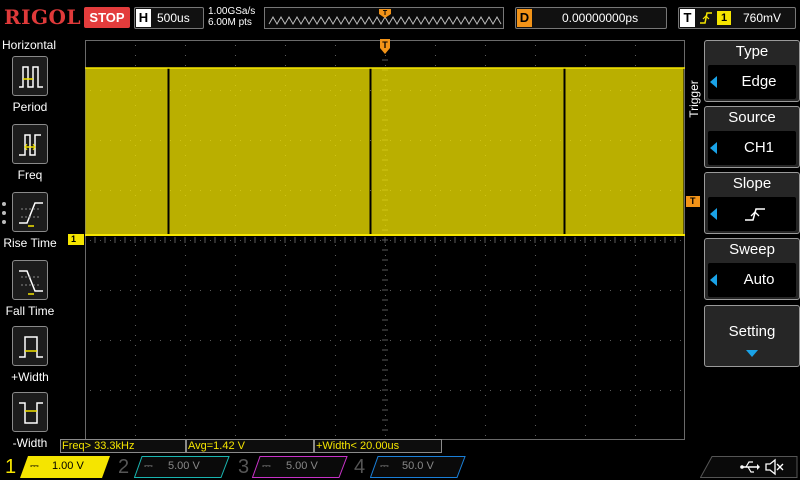 The height and width of the screenshot is (480, 800). Describe the element at coordinates (30, 377) in the screenshot. I see `measure-positive-width-label: +Width` at that location.